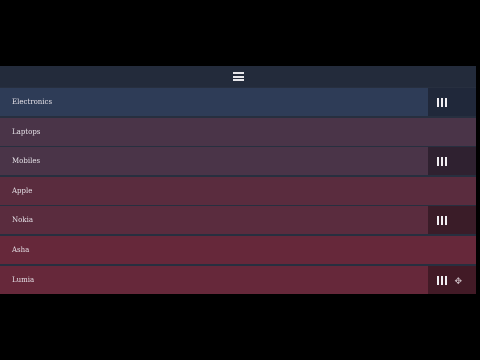  Describe the element at coordinates (21, 250) in the screenshot. I see `list-item-label: Asha` at that location.